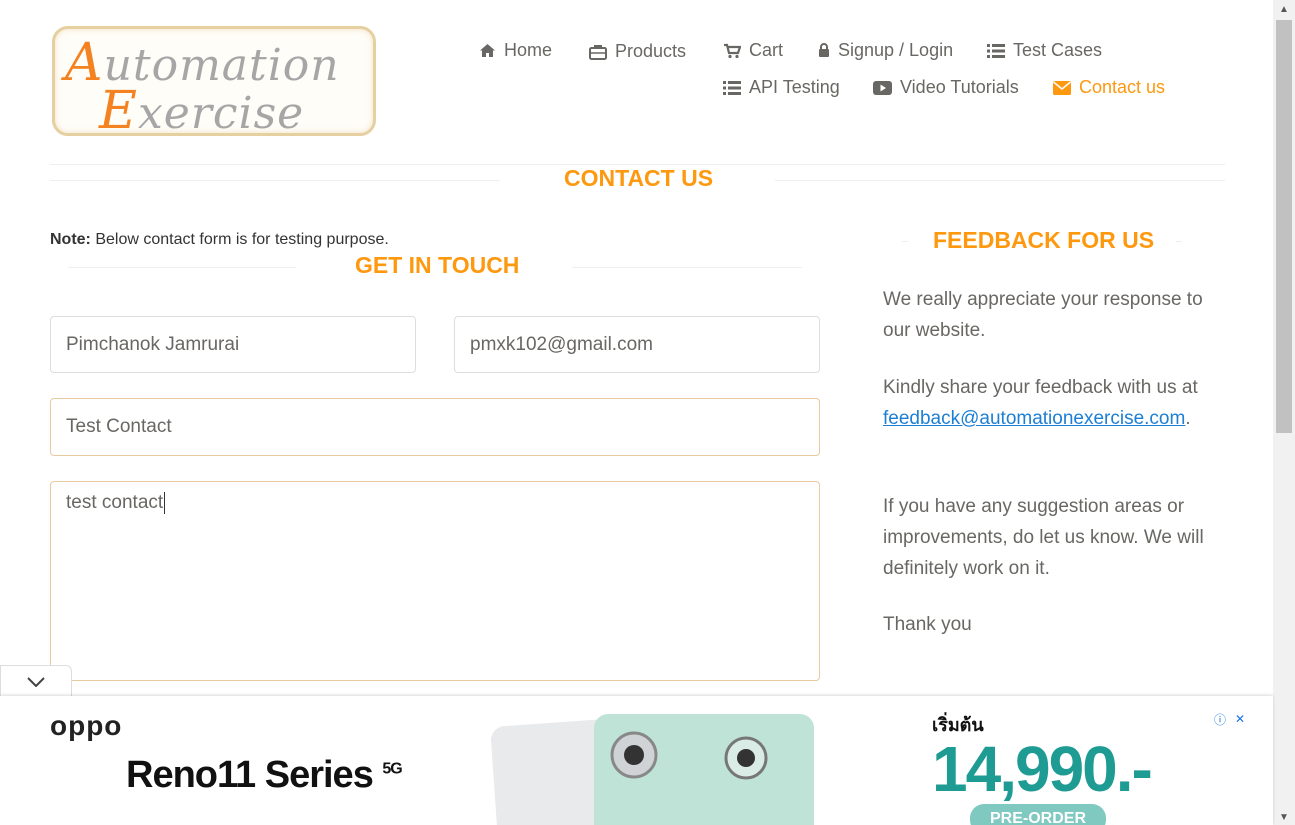 This screenshot has height=825, width=1295. I want to click on nav-test-cases: Test Cases, so click(1044, 50).